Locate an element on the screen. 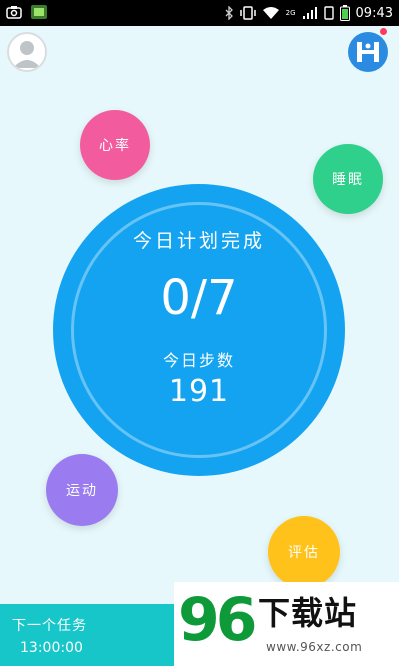  app-logo-h-icon is located at coordinates (368, 52).